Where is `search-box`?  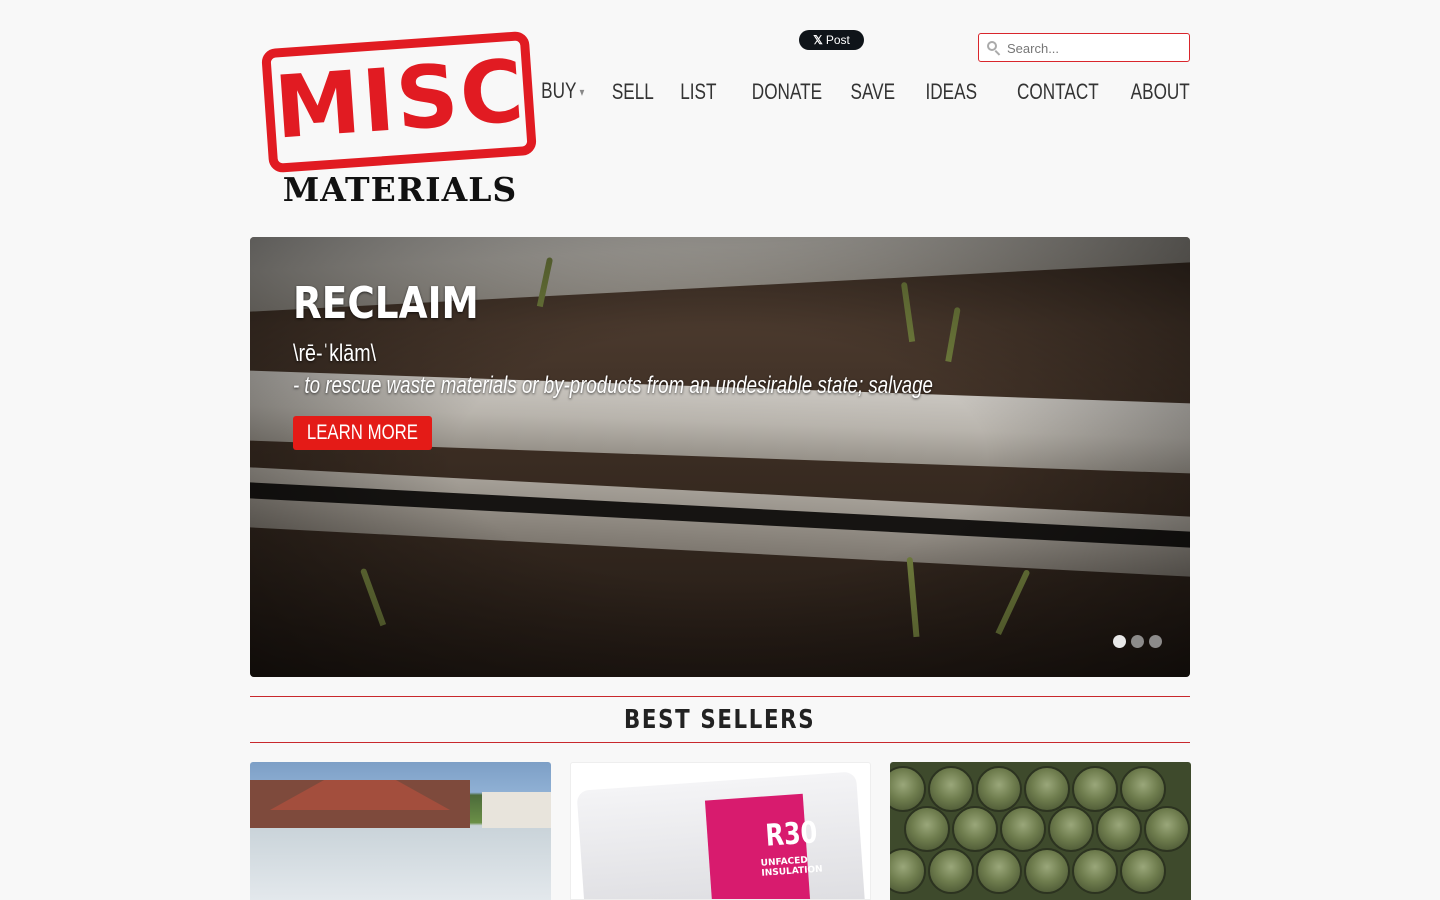 search-box is located at coordinates (1084, 47).